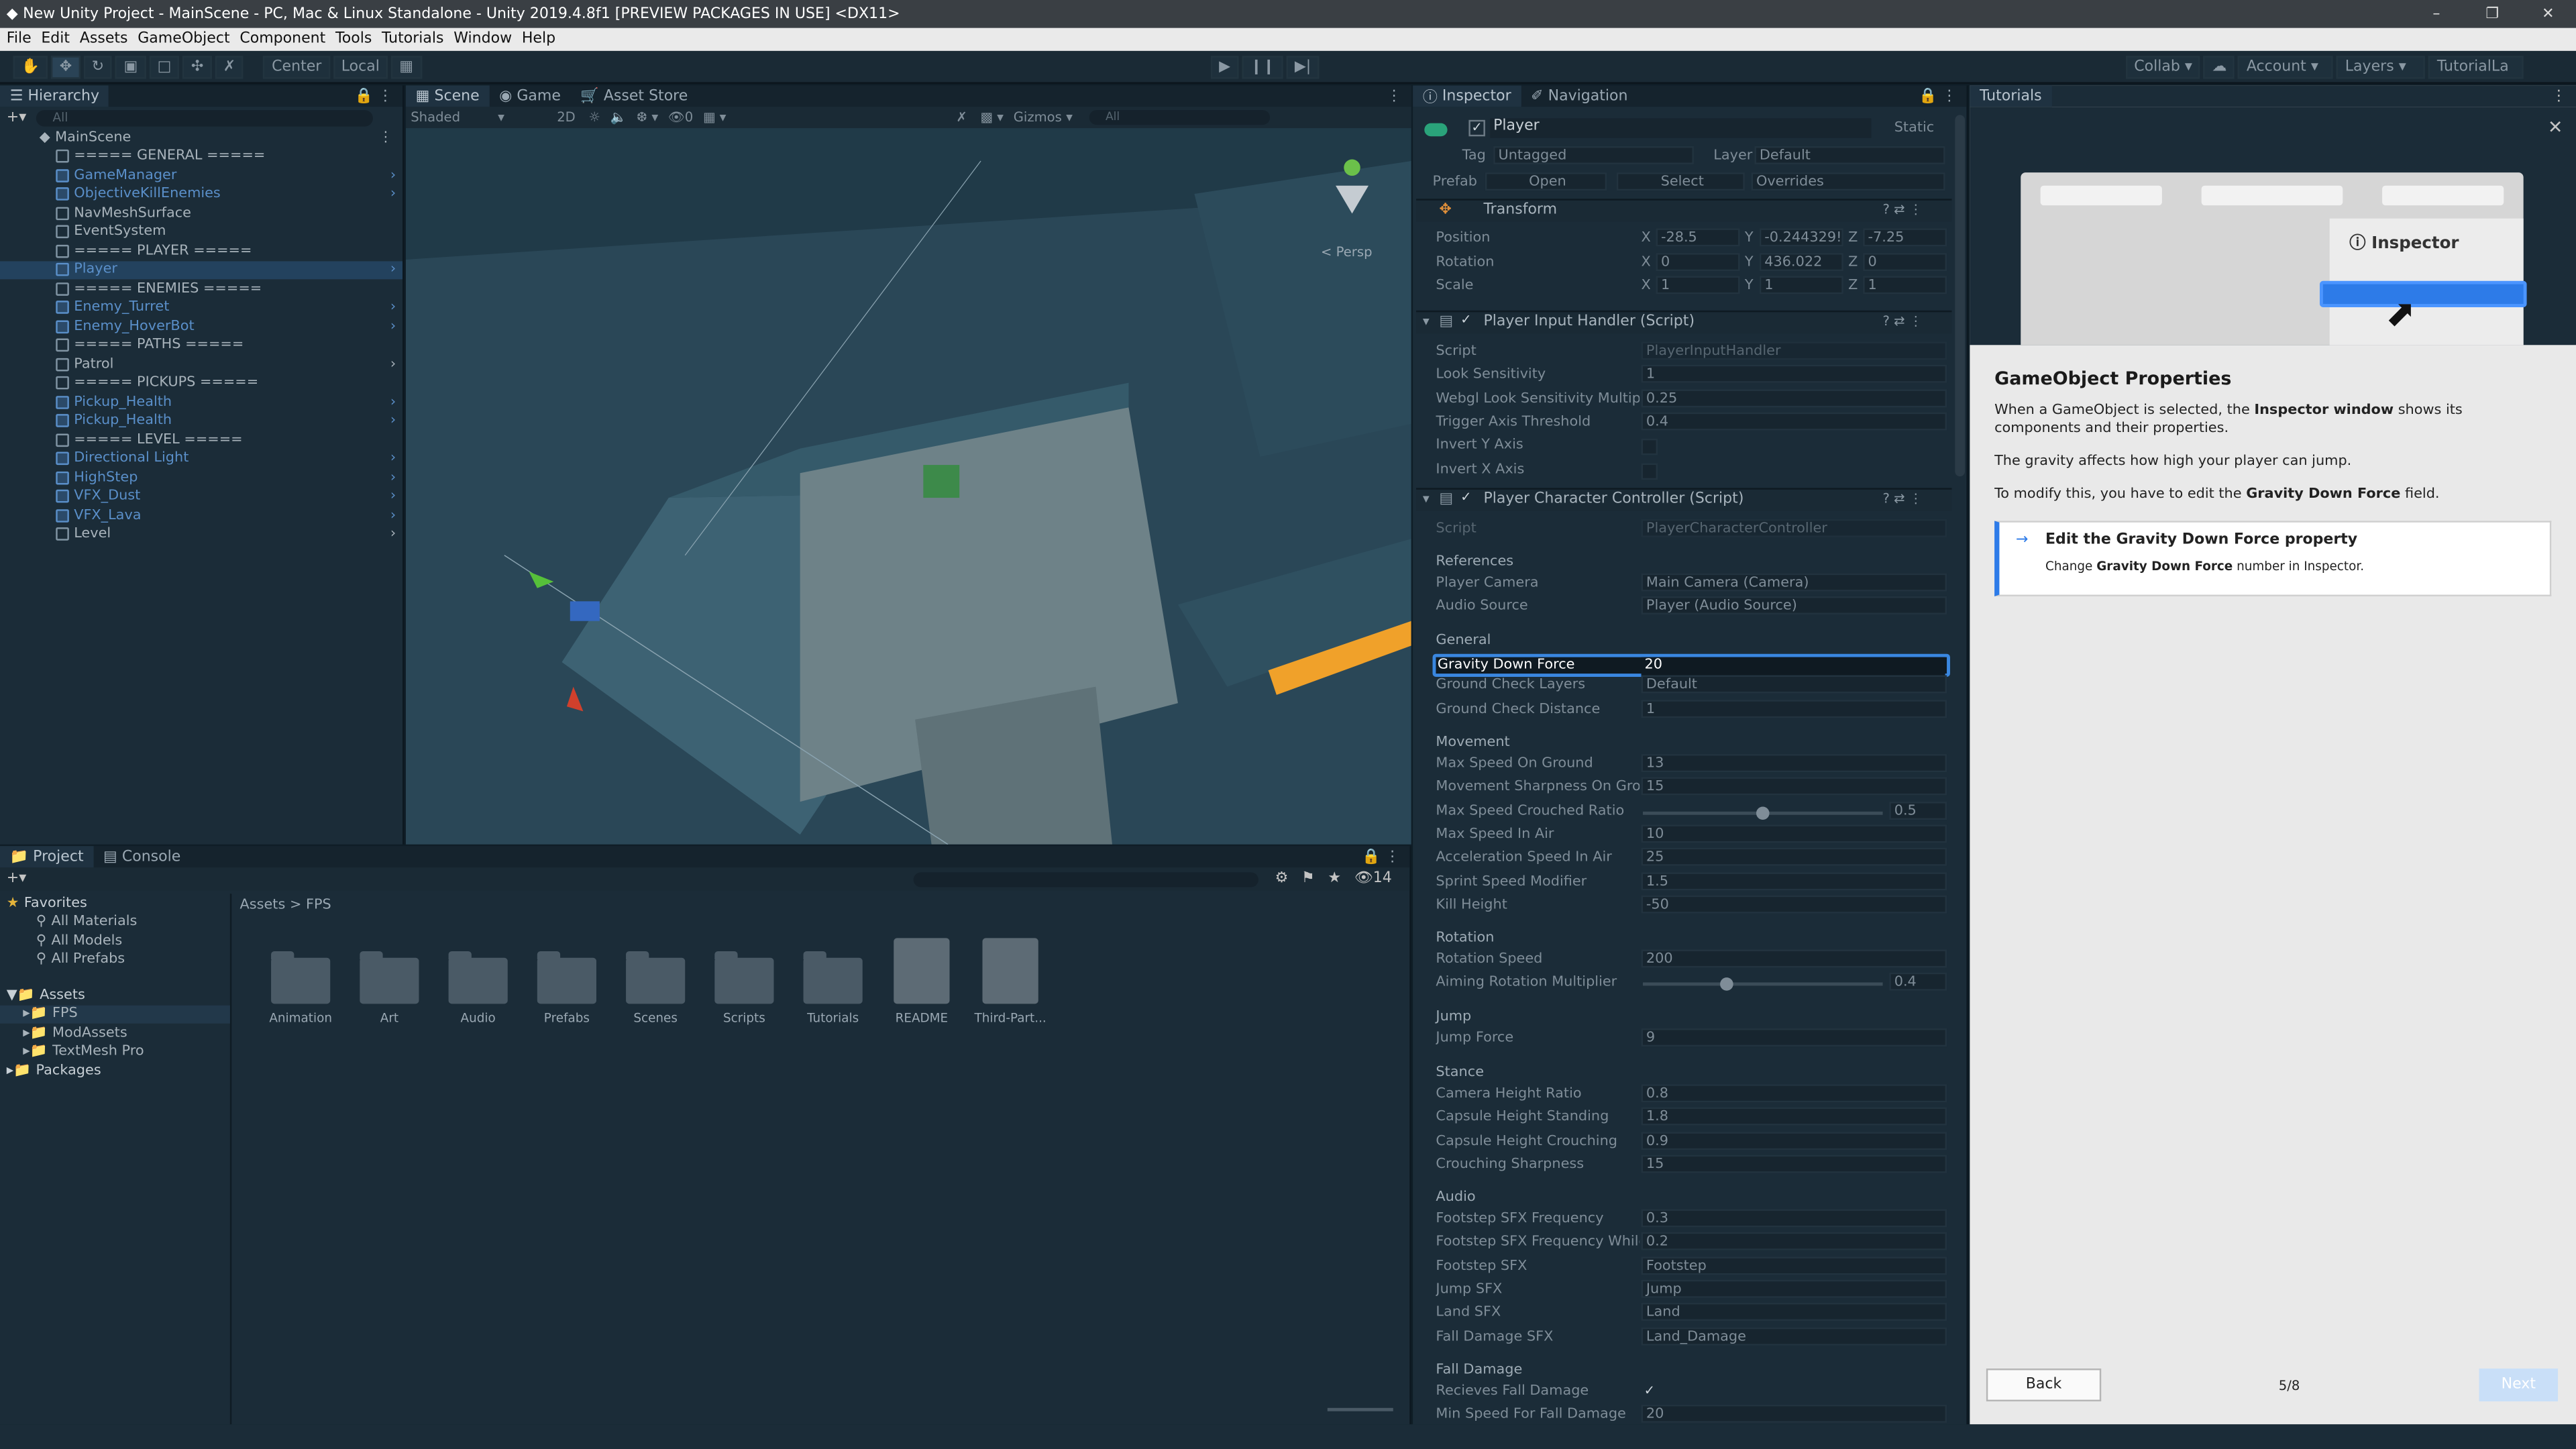 The image size is (2576, 1449). I want to click on object-name-field: Player, so click(1681, 128).